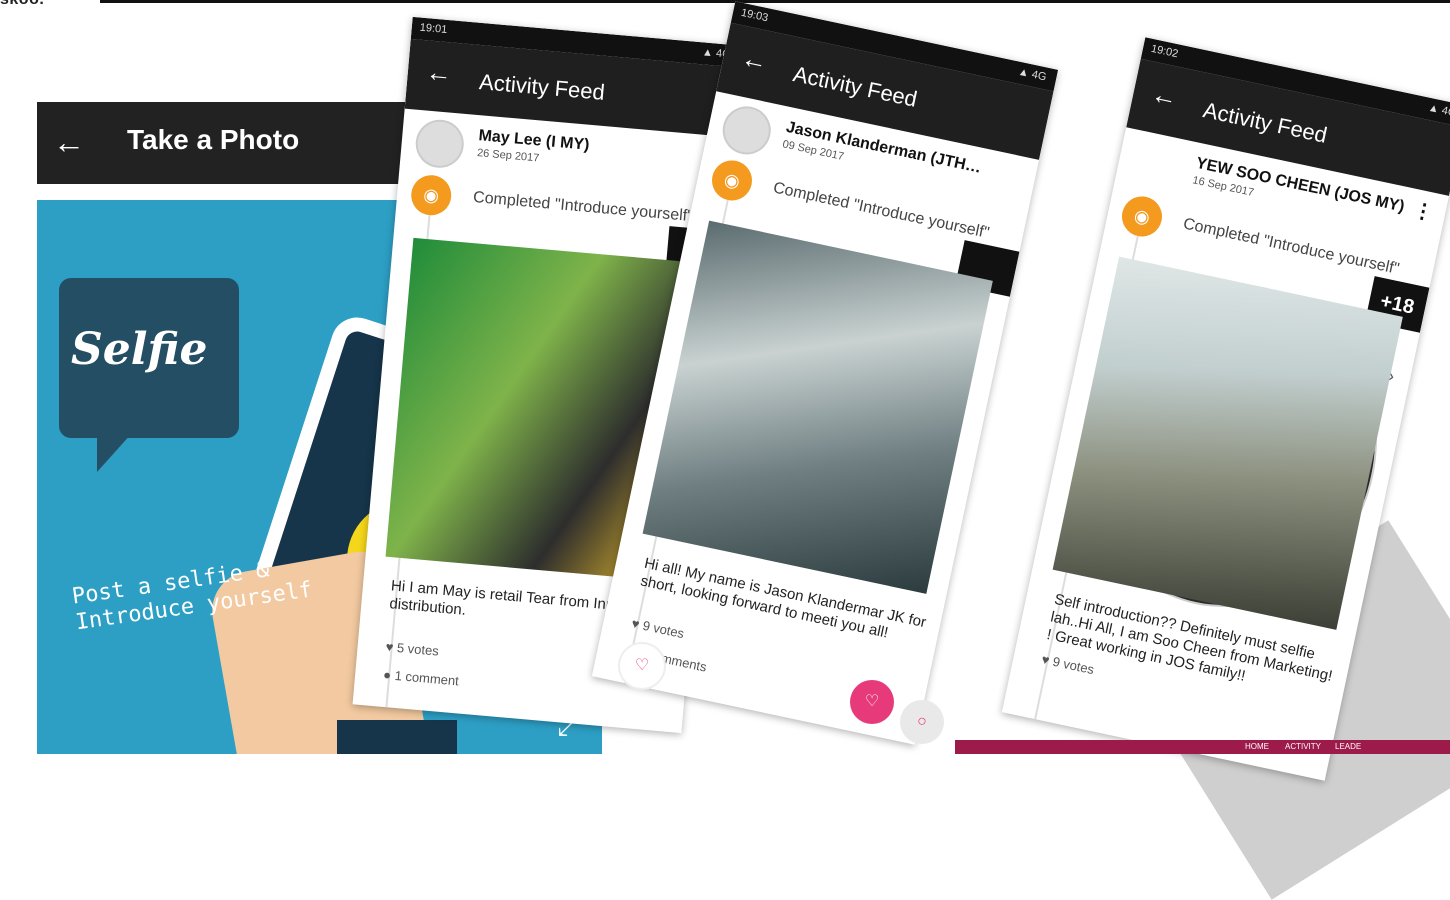 The image size is (1450, 900). Describe the element at coordinates (1164, 51) in the screenshot. I see `status-time: 19:02` at that location.